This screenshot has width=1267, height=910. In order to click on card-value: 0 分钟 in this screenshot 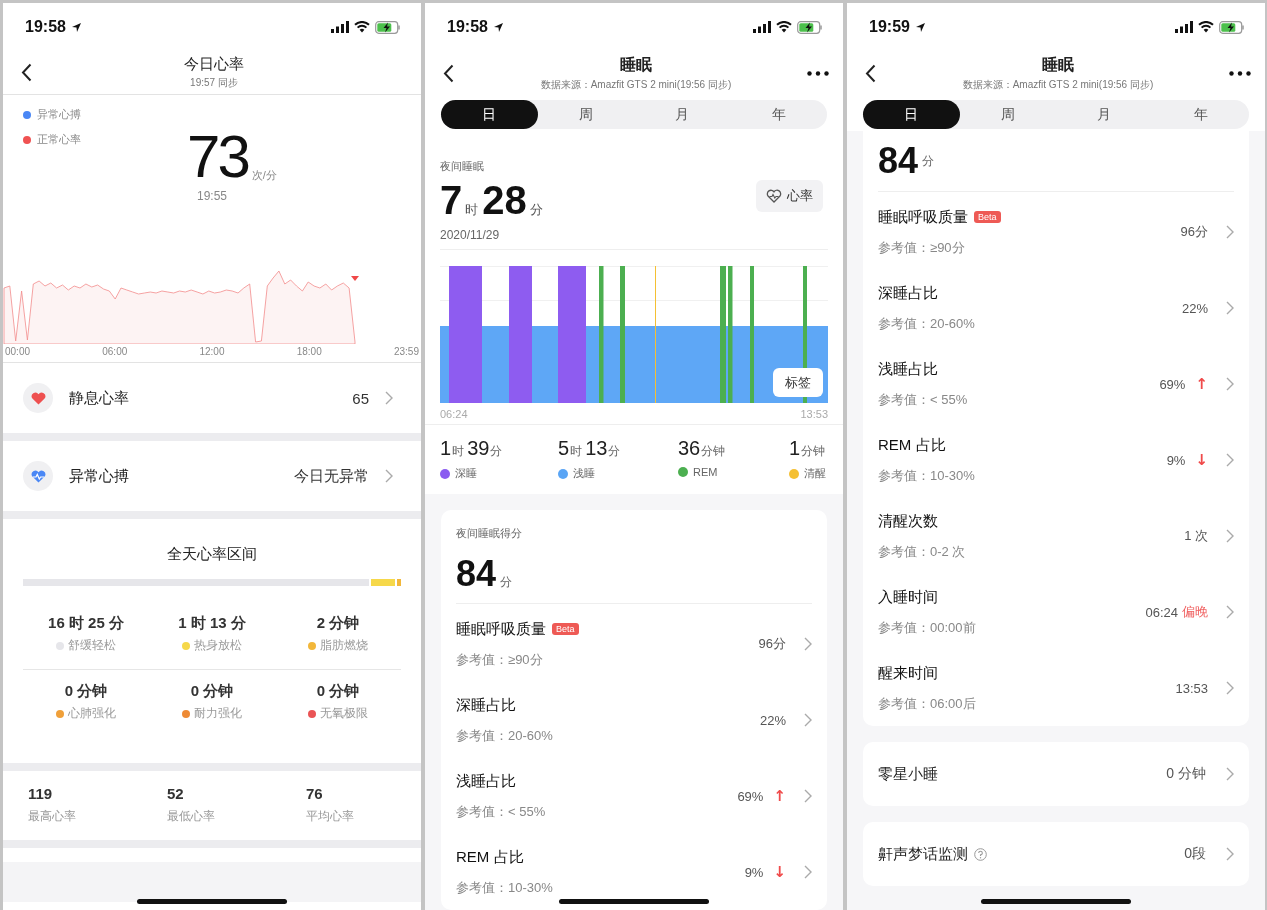, I will do `click(1186, 774)`.